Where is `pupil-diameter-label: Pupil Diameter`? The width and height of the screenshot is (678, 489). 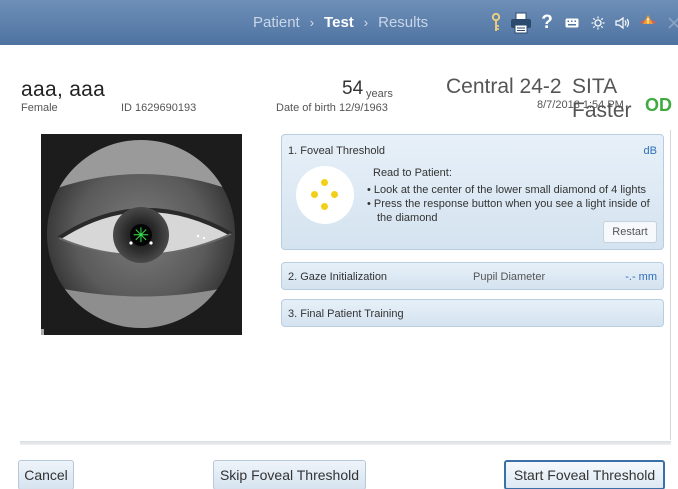 pupil-diameter-label: Pupil Diameter is located at coordinates (509, 277).